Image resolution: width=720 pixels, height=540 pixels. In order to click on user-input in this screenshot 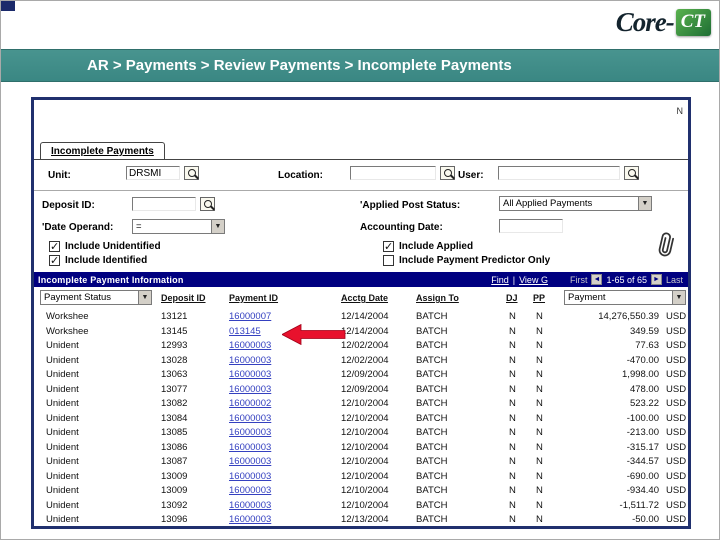, I will do `click(559, 173)`.